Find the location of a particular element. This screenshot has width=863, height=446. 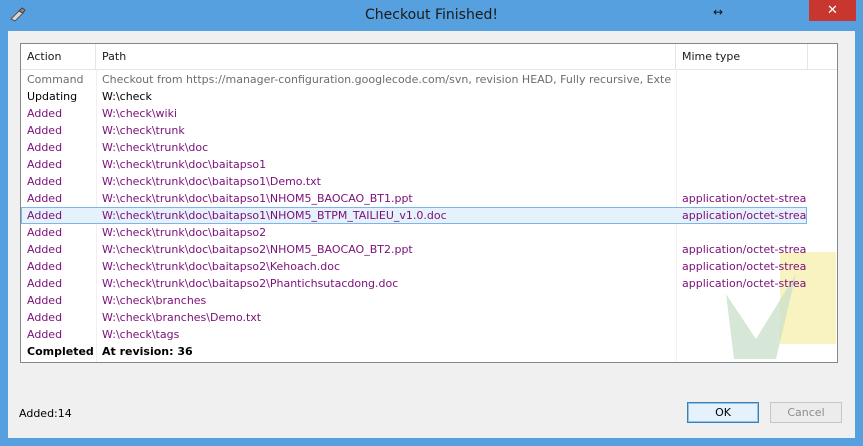

column-header-path: Path is located at coordinates (386, 56).